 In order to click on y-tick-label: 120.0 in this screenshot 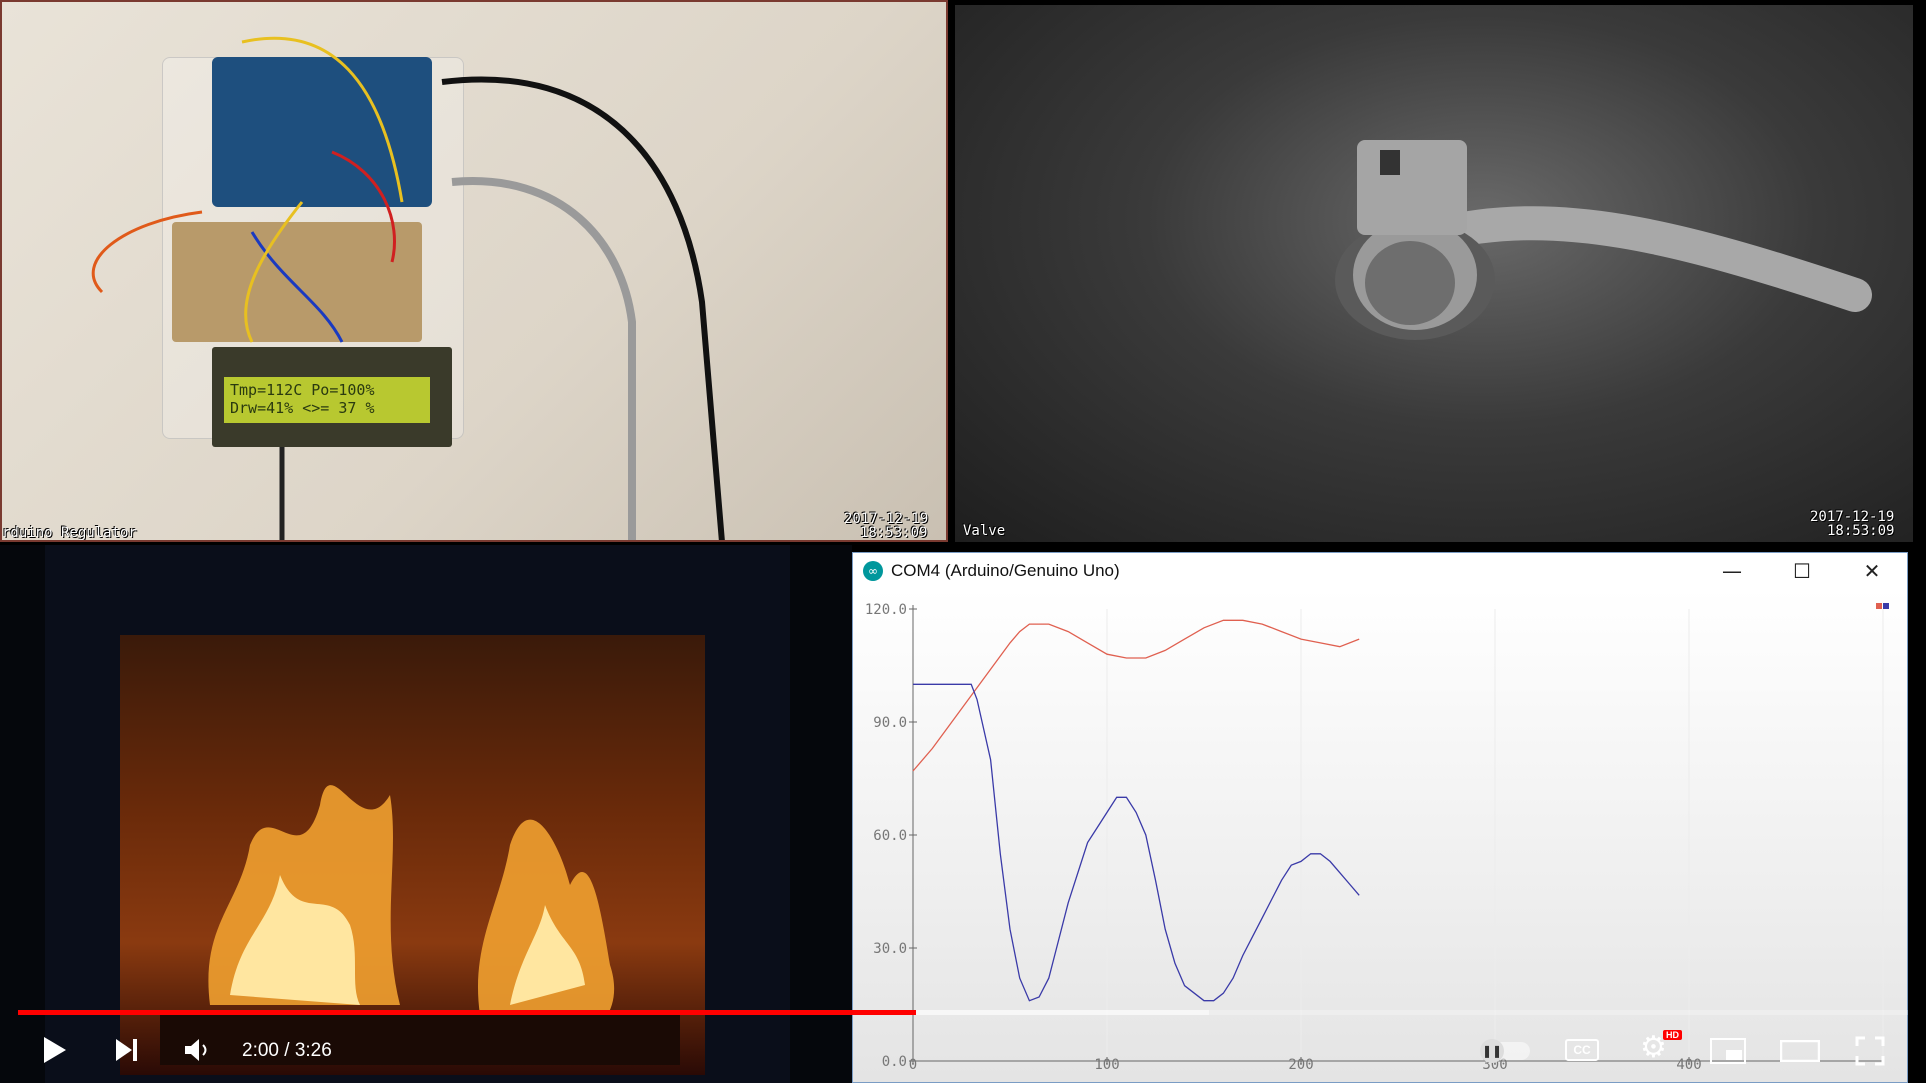, I will do `click(886, 610)`.